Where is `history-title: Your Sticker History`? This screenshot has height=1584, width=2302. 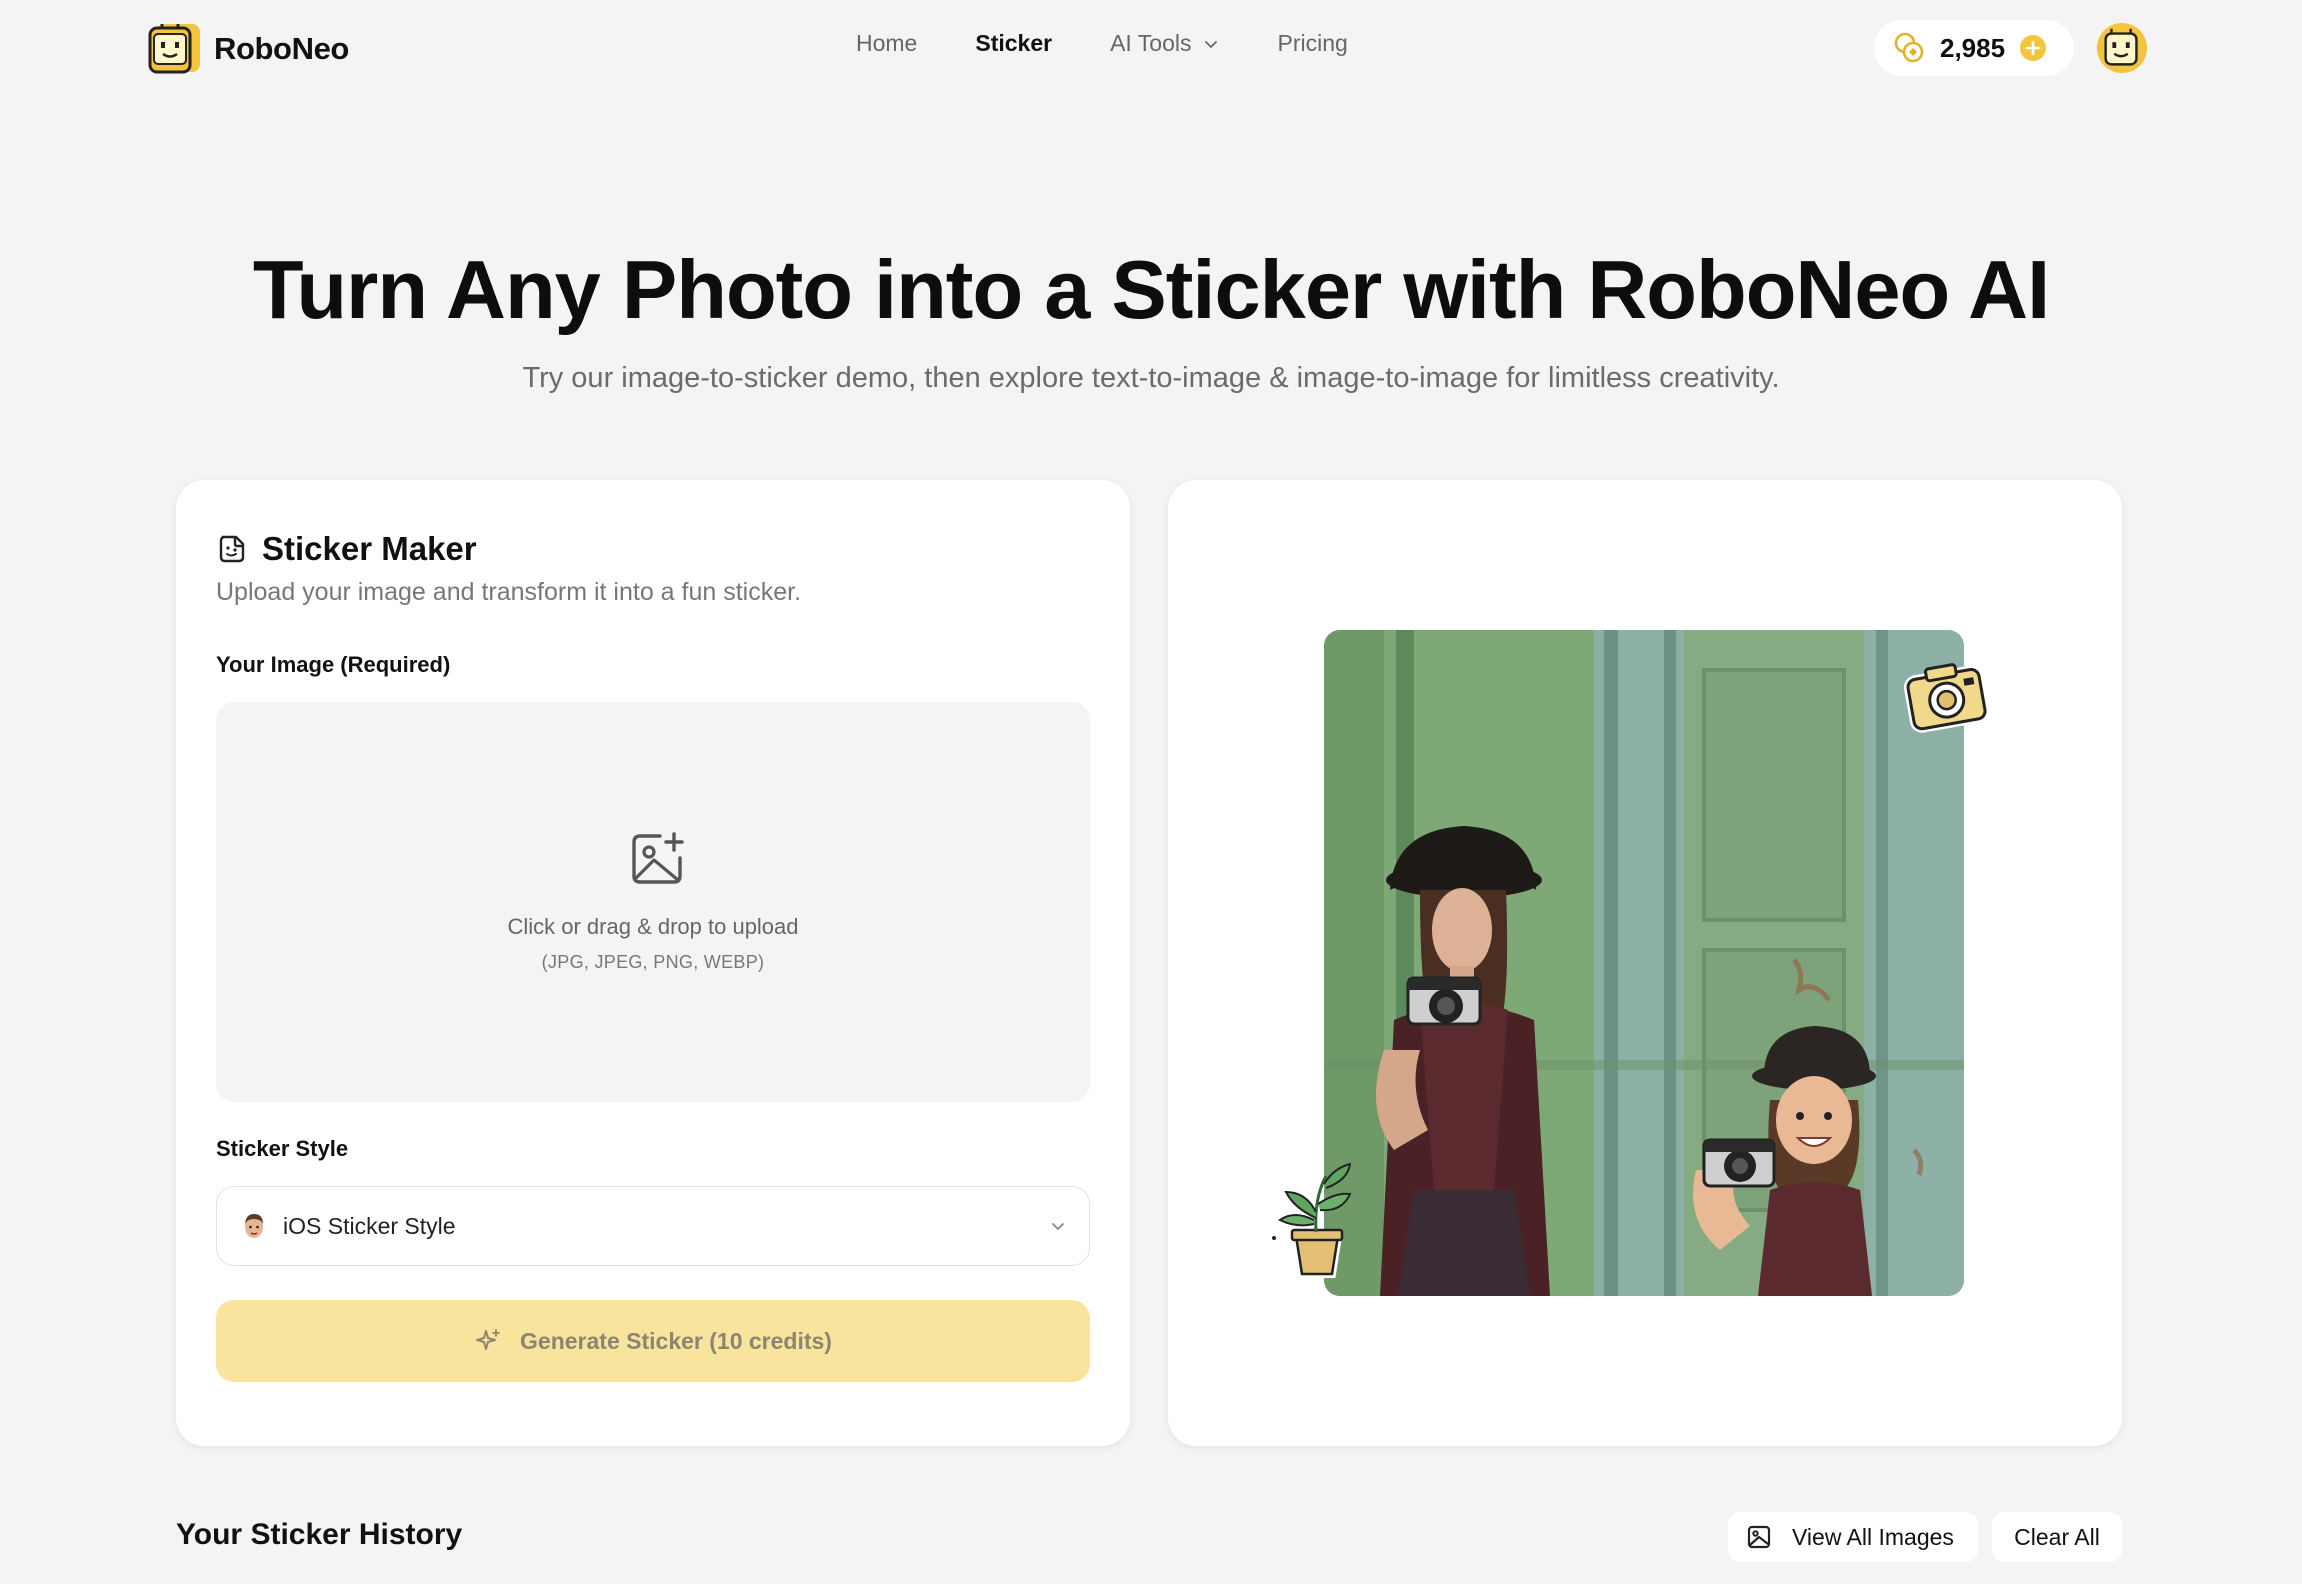 history-title: Your Sticker History is located at coordinates (319, 1534).